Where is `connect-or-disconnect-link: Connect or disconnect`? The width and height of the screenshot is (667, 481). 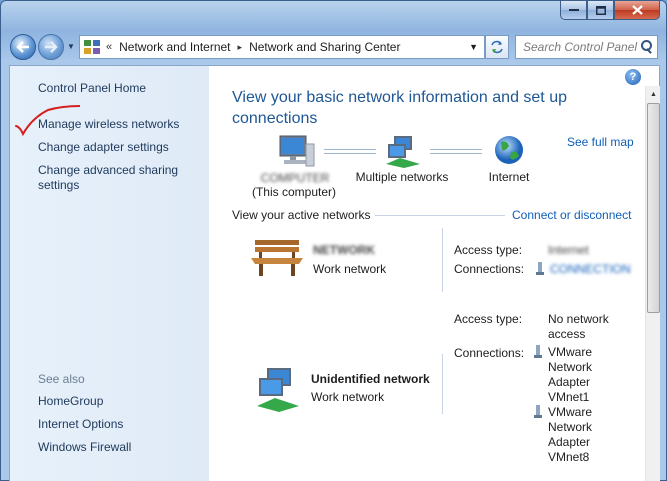
connect-or-disconnect-link: Connect or disconnect is located at coordinates (571, 215).